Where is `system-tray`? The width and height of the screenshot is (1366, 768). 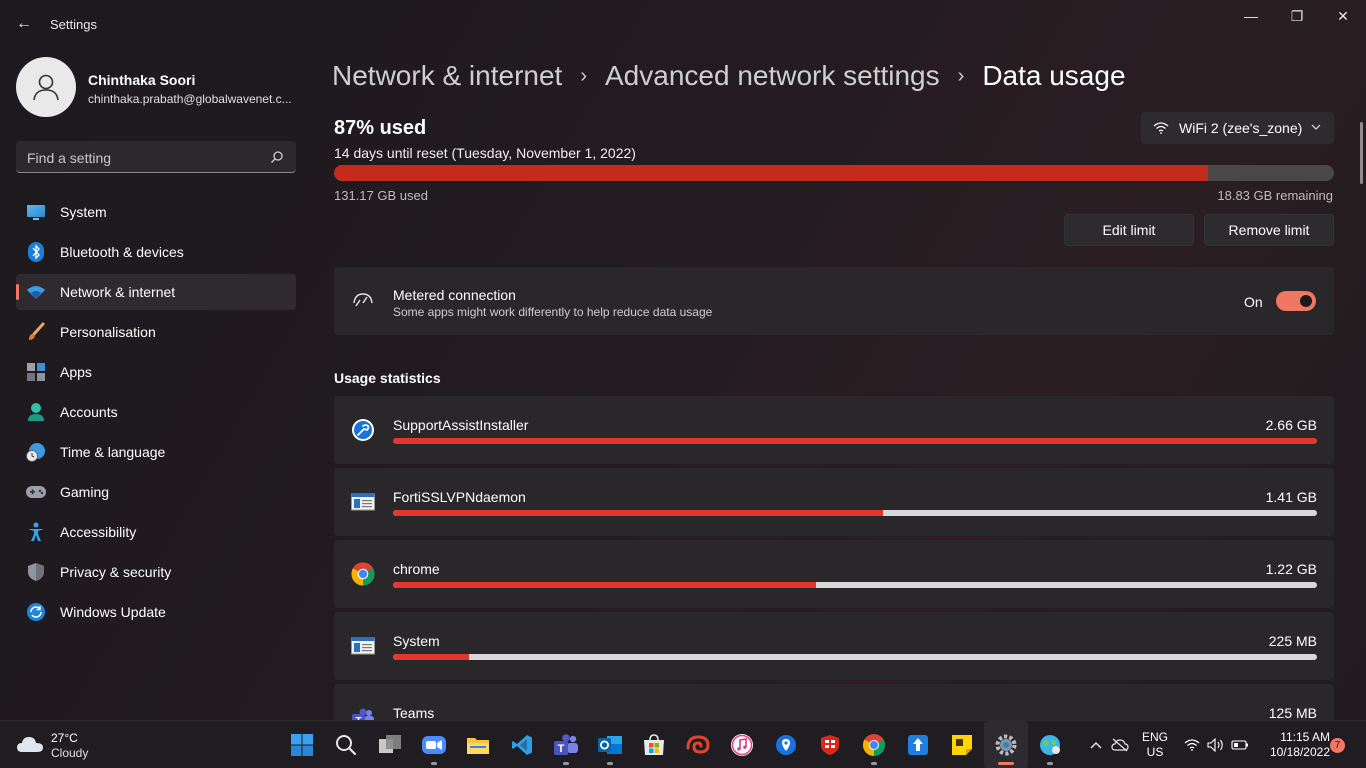
system-tray is located at coordinates (1108, 744).